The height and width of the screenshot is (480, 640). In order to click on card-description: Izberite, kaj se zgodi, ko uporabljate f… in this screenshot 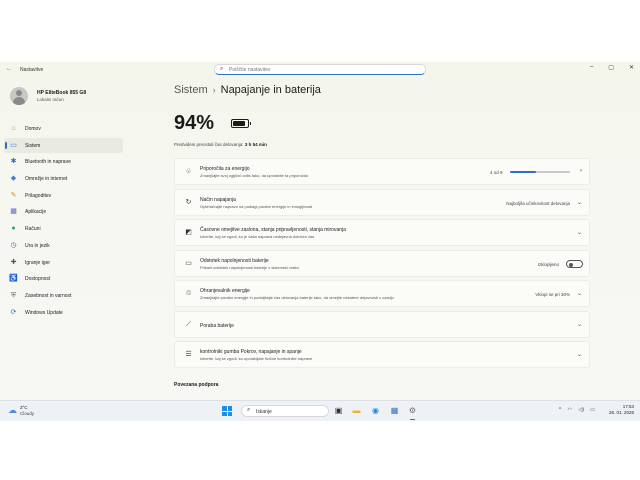, I will do `click(256, 358)`.